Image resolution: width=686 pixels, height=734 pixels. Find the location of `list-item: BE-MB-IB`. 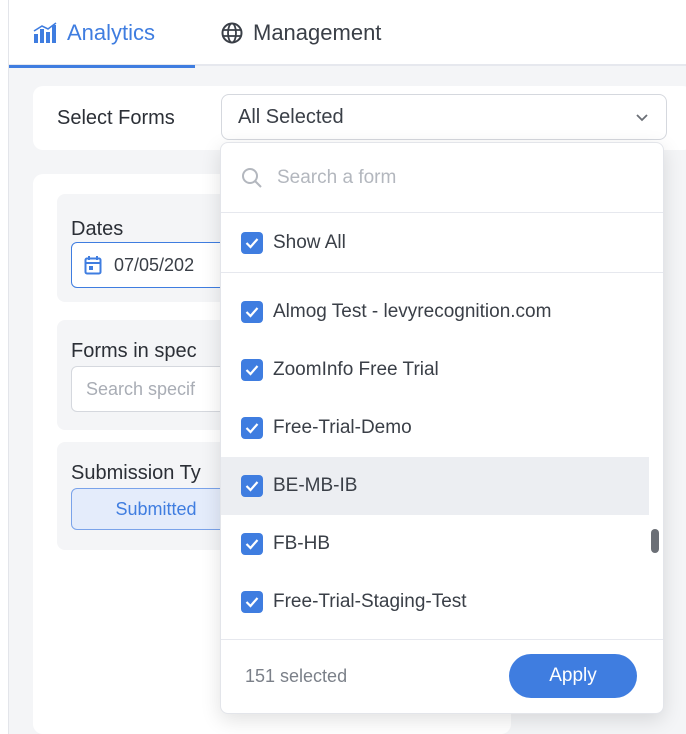

list-item: BE-MB-IB is located at coordinates (435, 486).